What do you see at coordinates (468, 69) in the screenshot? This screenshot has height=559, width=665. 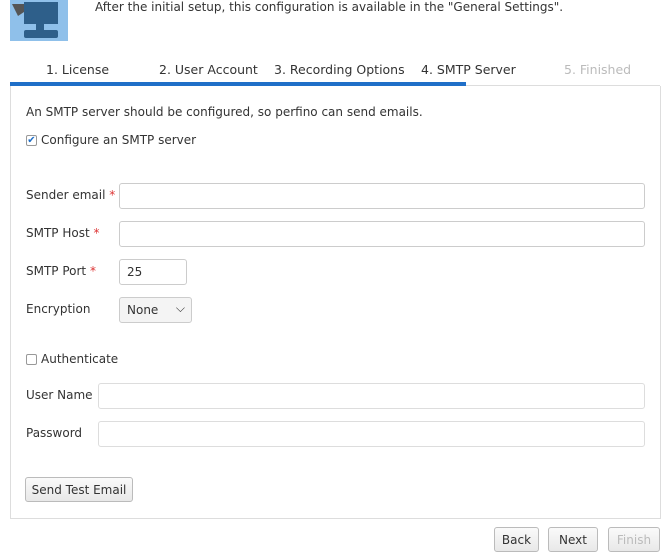 I see `tab-smtp-server: 4. SMTP Server` at bounding box center [468, 69].